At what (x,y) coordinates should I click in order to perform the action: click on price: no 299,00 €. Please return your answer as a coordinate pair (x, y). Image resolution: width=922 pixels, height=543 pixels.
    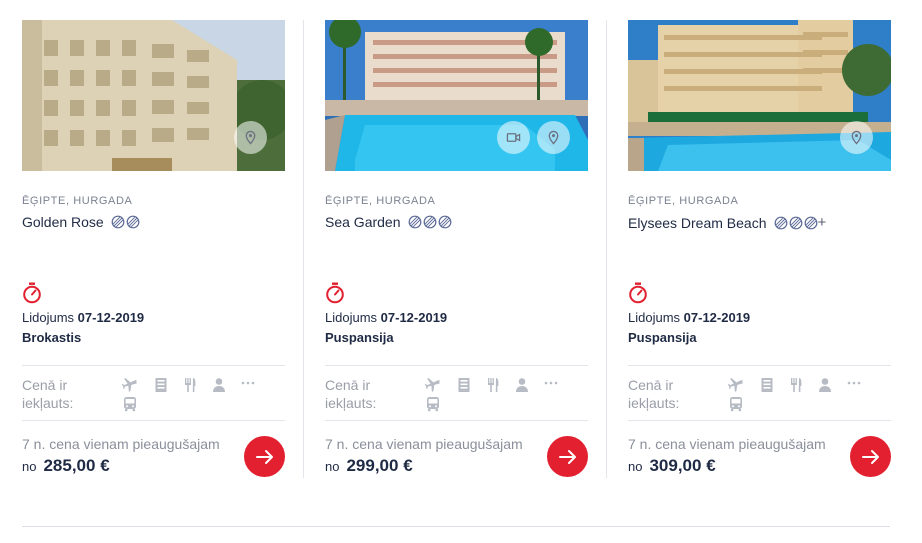
    Looking at the image, I should click on (369, 465).